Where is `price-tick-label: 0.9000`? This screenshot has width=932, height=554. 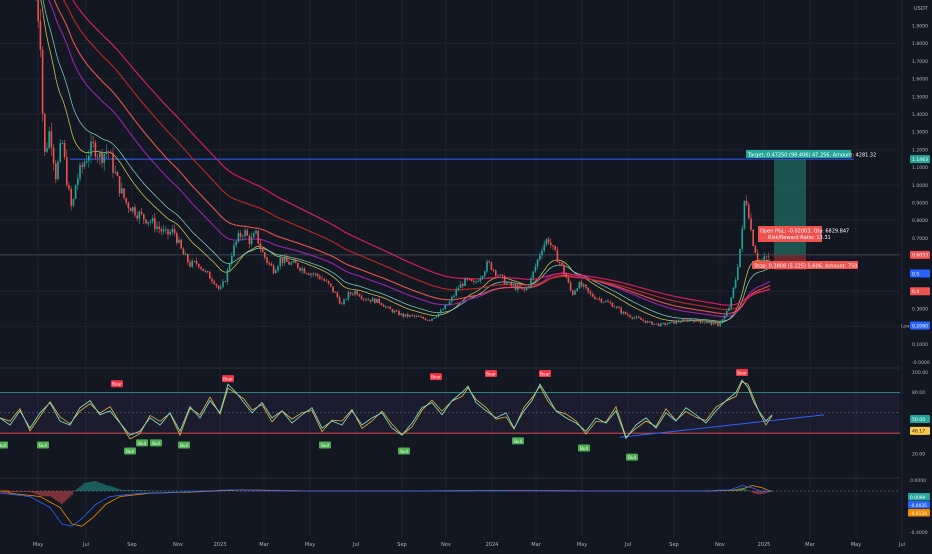 price-tick-label: 0.9000 is located at coordinates (920, 204).